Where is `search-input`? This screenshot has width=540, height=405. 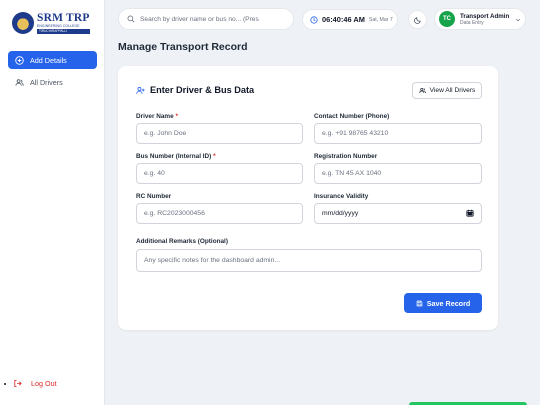
search-input is located at coordinates (215, 19).